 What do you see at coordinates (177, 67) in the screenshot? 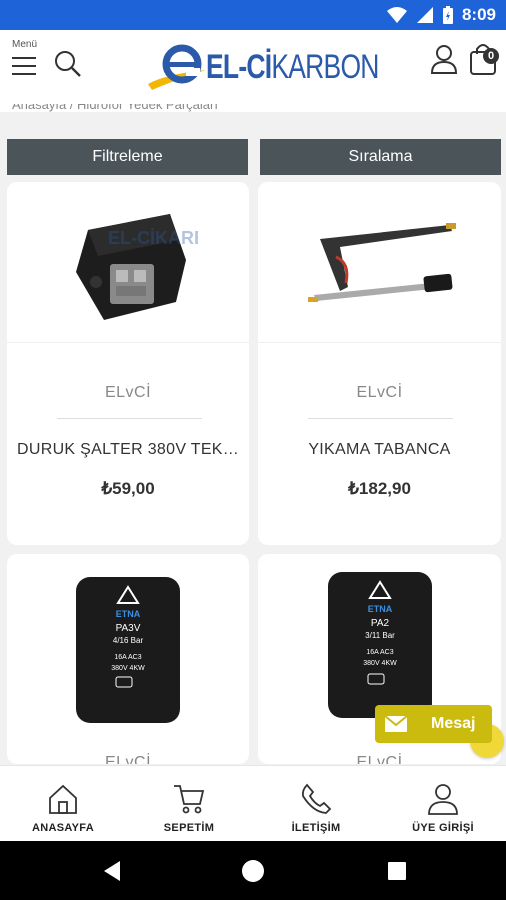
I see `logo-emblem-icon` at bounding box center [177, 67].